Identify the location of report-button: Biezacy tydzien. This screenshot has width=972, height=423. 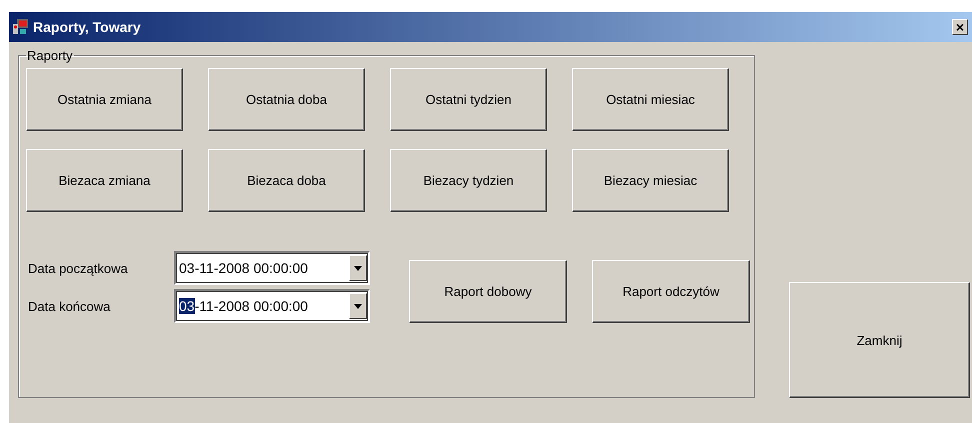
(468, 180).